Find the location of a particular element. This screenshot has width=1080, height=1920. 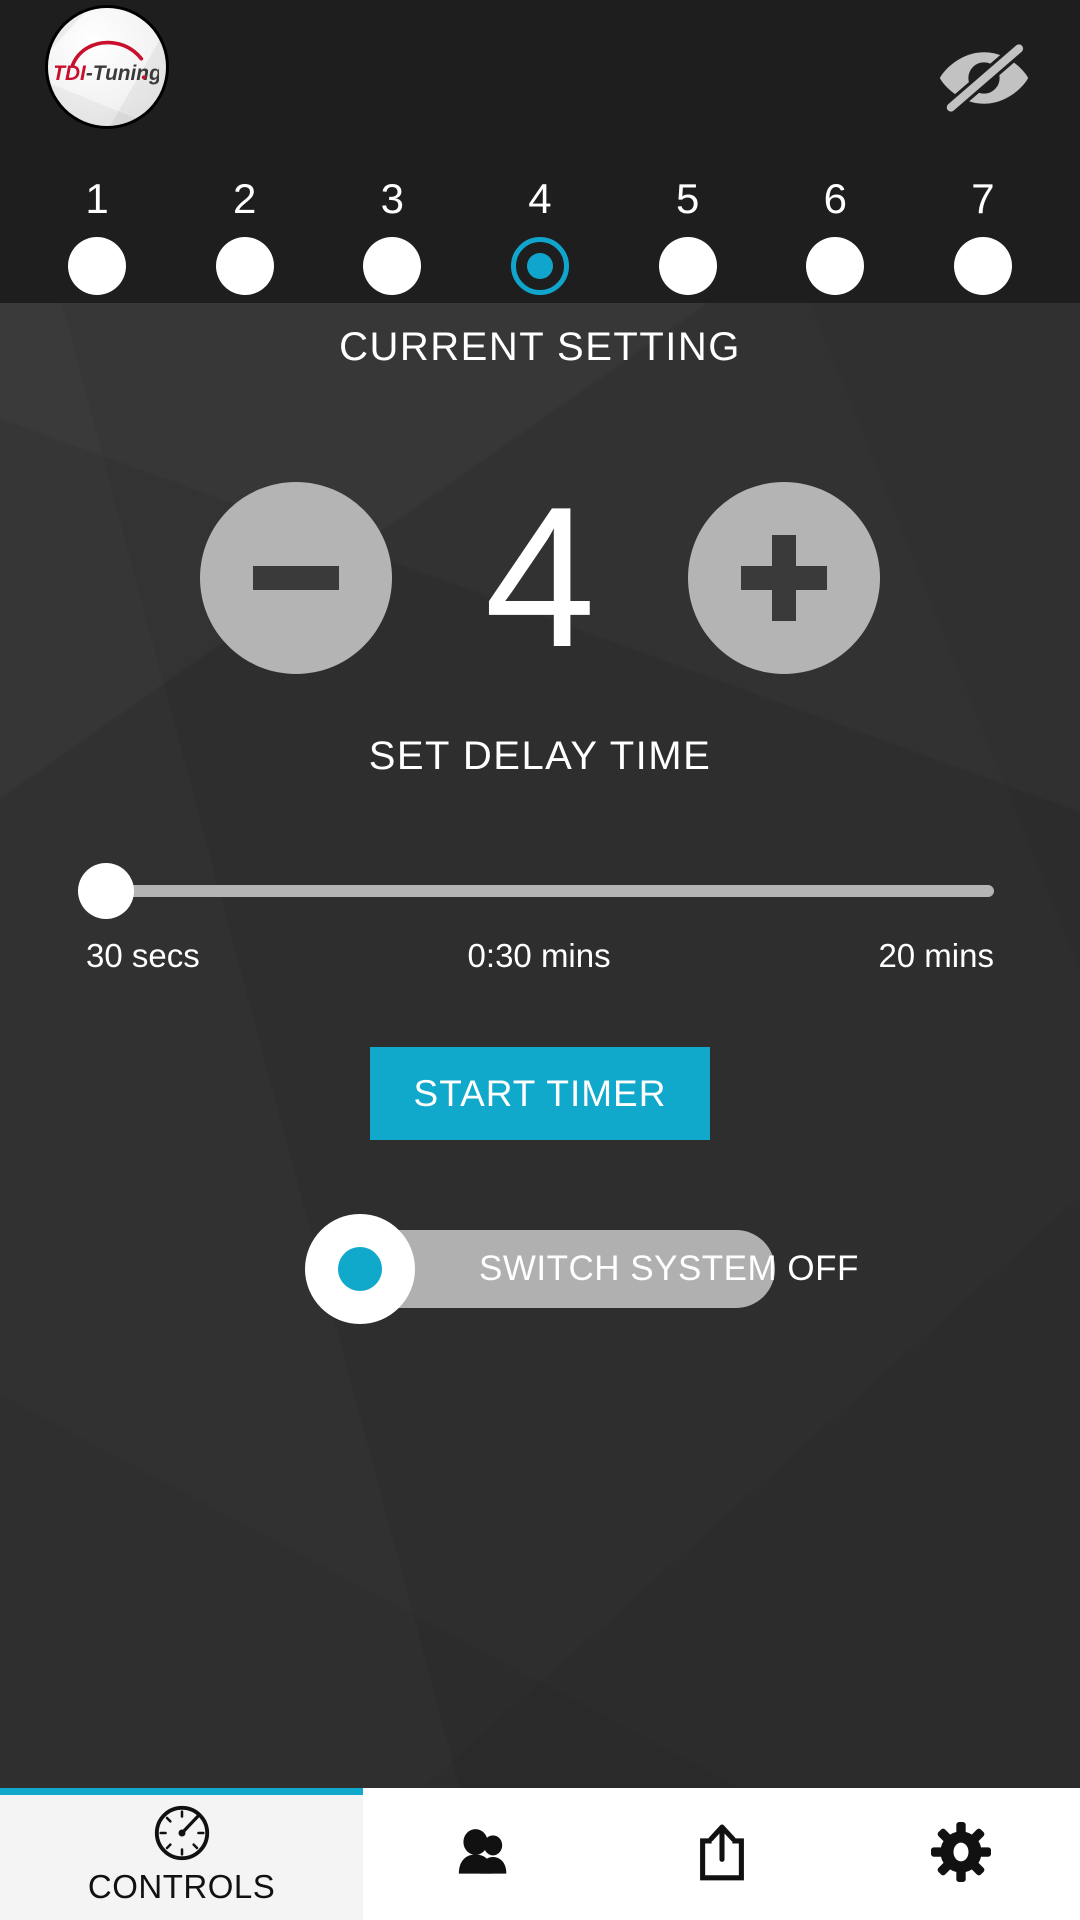

share-icon is located at coordinates (722, 1852).